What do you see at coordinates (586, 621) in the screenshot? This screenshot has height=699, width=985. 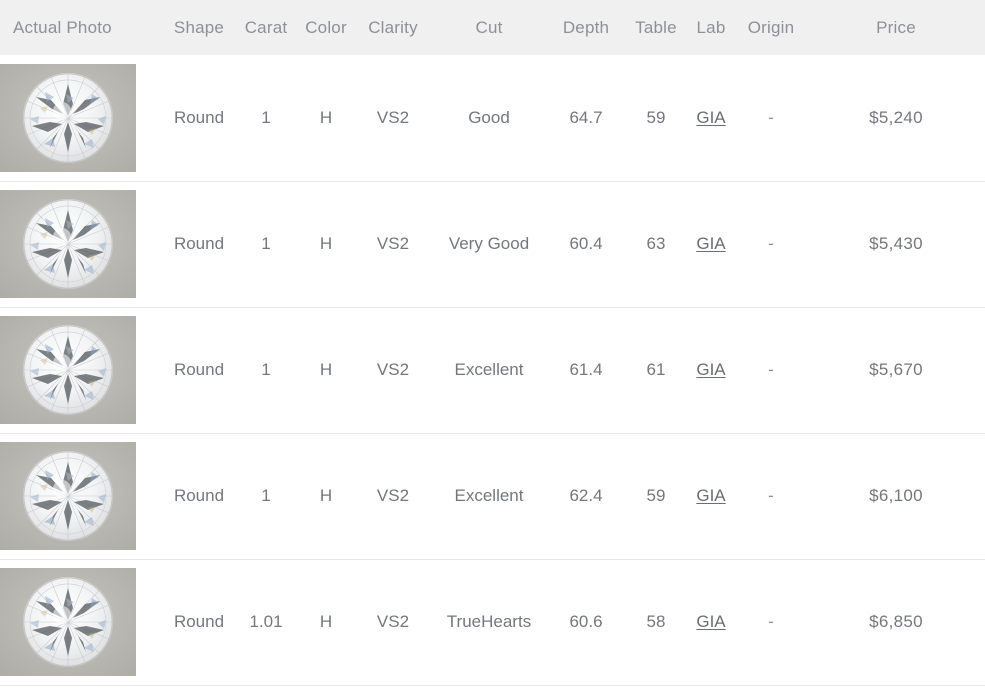 I see `cell-depth: 60.6` at bounding box center [586, 621].